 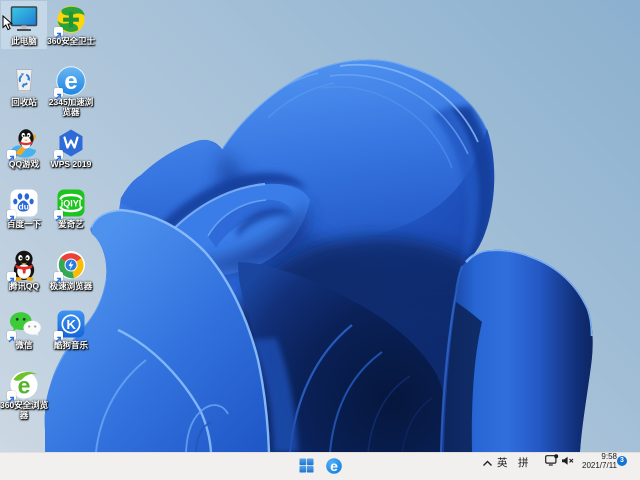 I want to click on svg-text: iQIYI, so click(x=71, y=204).